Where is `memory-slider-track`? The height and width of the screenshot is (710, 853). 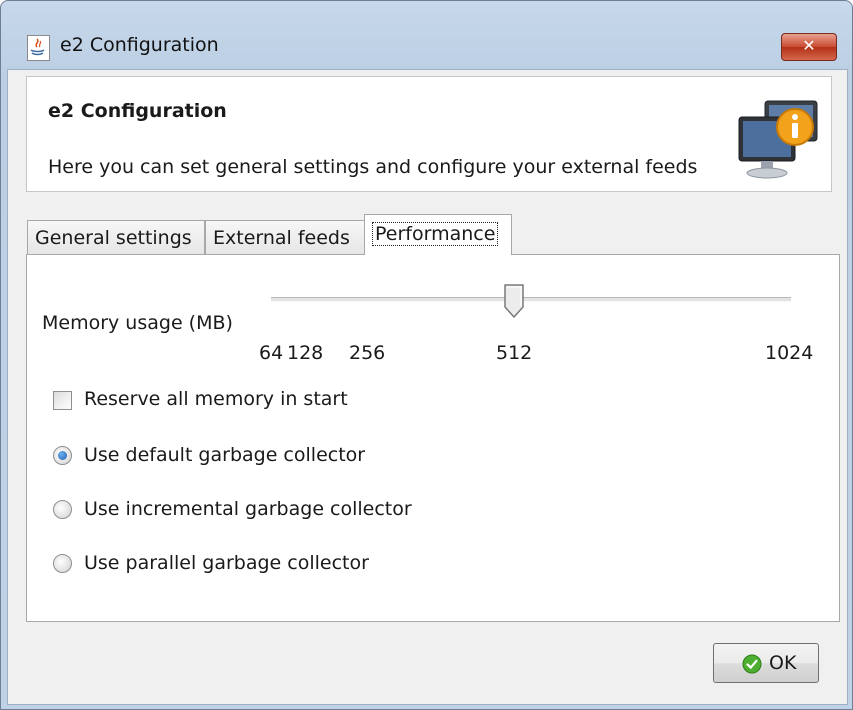
memory-slider-track is located at coordinates (531, 299).